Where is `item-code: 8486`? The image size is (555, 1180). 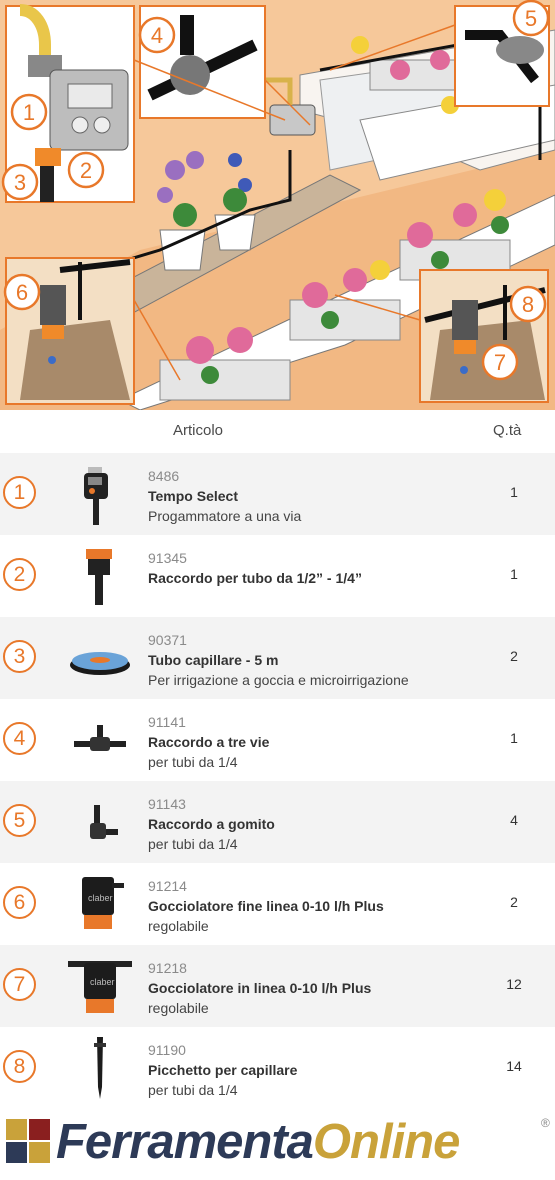 item-code: 8486 is located at coordinates (164, 476).